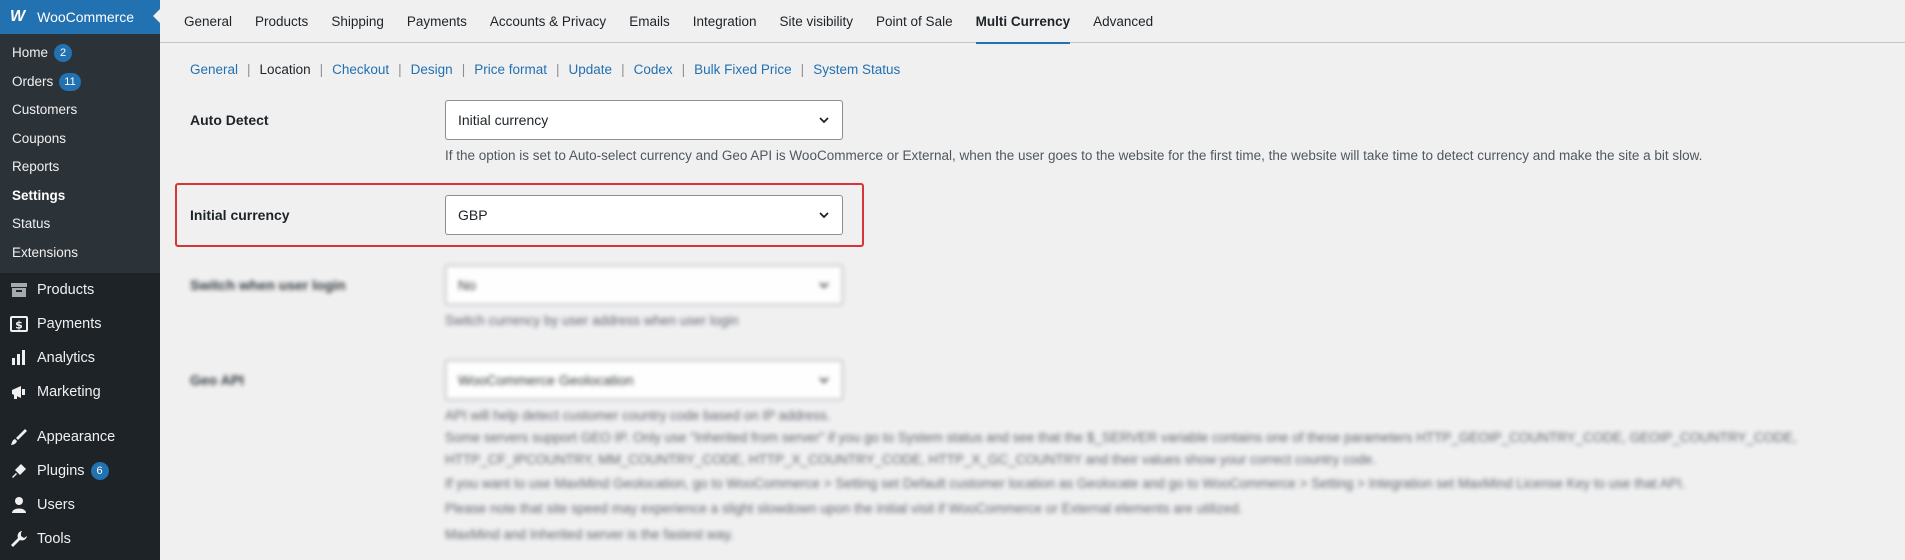 The width and height of the screenshot is (1905, 560). Describe the element at coordinates (80, 290) in the screenshot. I see `menu-item-products: Products` at that location.